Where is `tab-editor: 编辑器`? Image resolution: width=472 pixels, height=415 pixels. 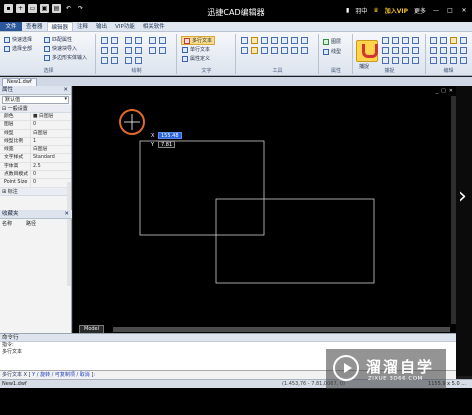 tab-editor: 编辑器 is located at coordinates (60, 26).